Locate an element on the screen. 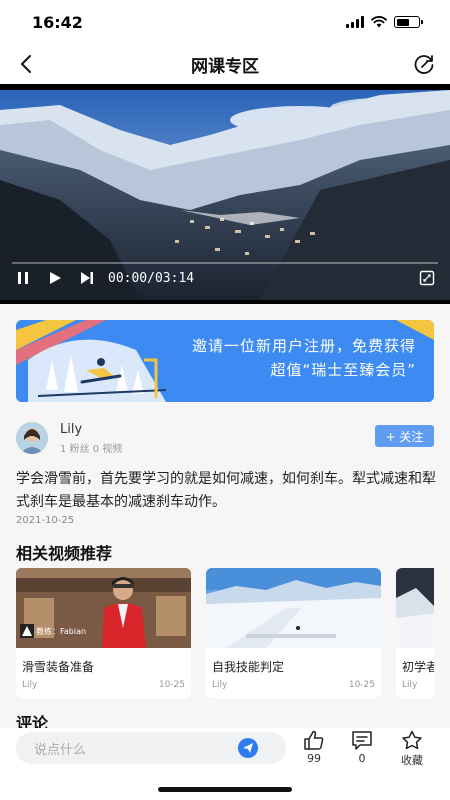 The height and width of the screenshot is (800, 450). refresh-button is located at coordinates (424, 64).